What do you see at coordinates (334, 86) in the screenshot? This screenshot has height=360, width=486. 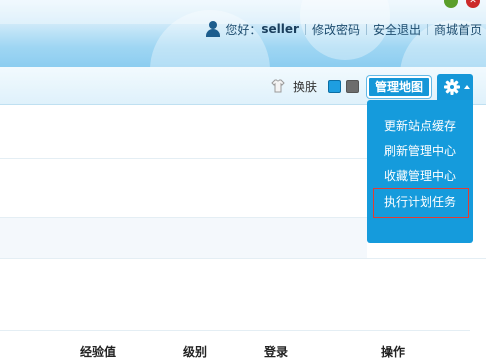 I see `skin-swatch-blue` at bounding box center [334, 86].